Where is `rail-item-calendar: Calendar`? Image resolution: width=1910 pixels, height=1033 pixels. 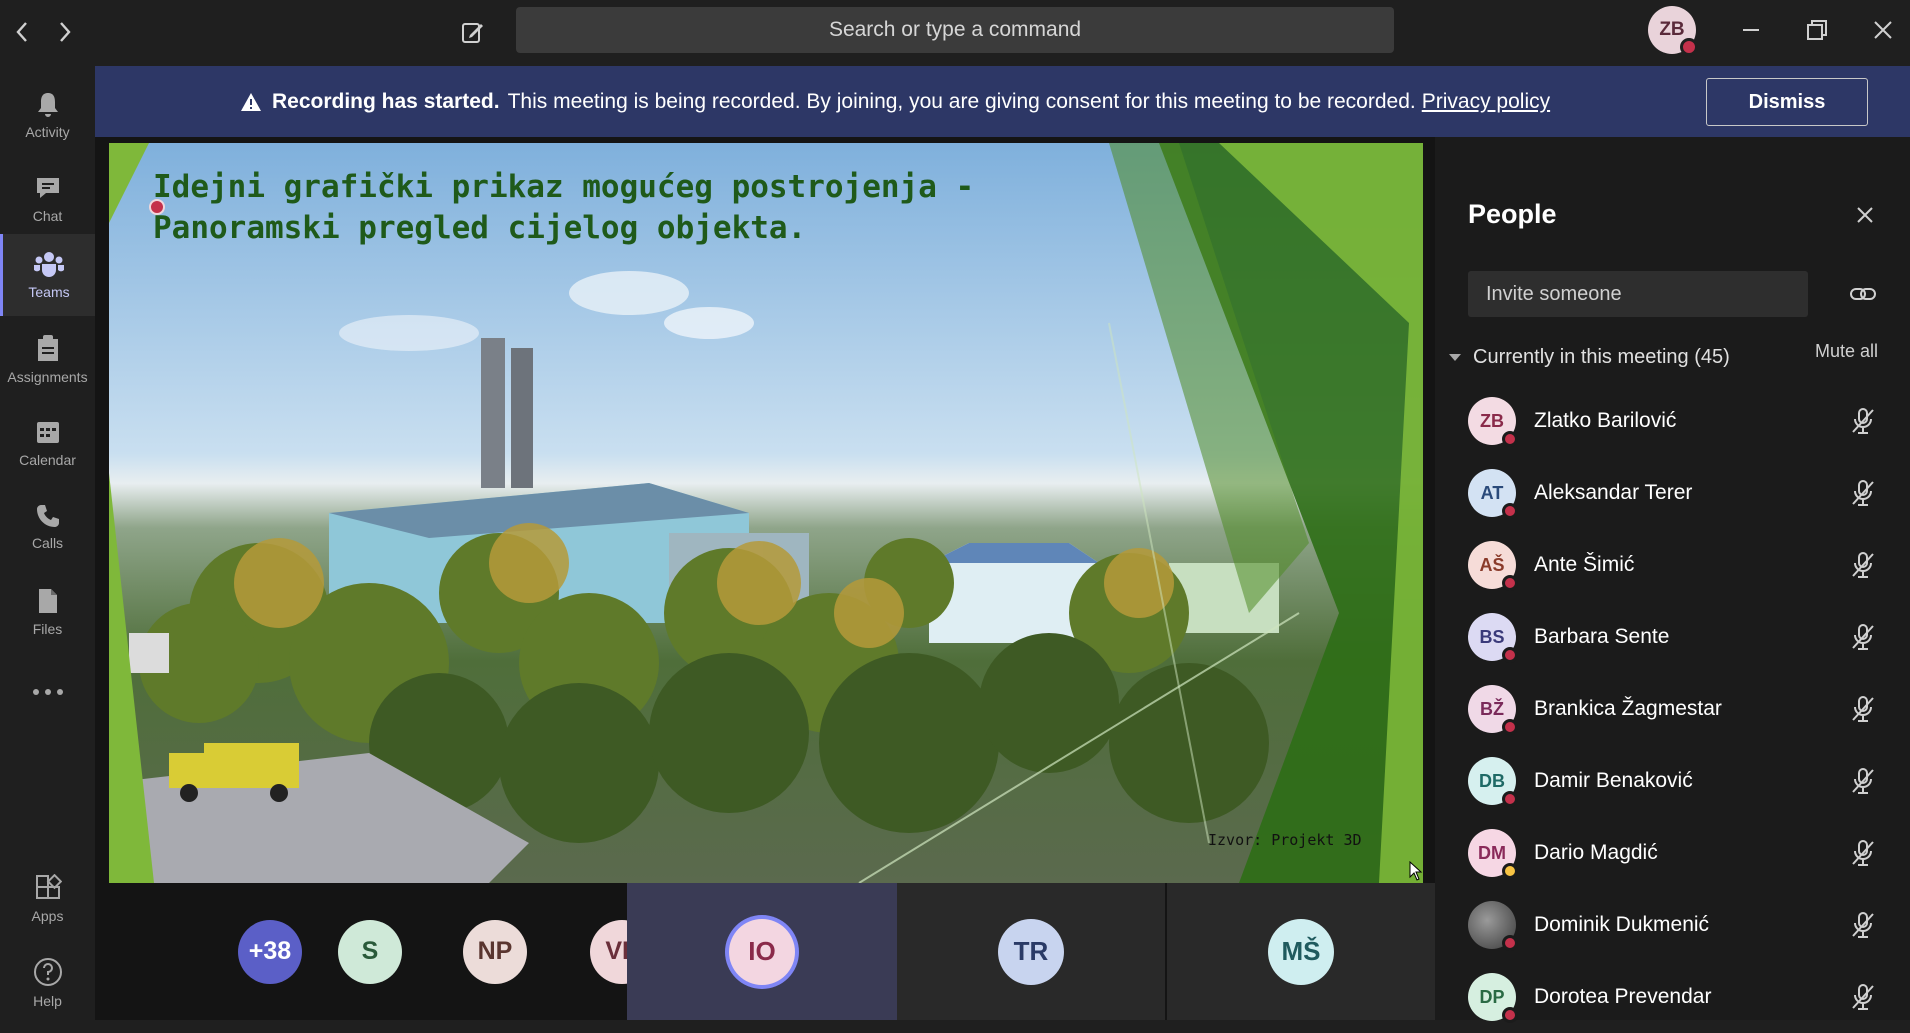
rail-item-calendar: Calendar is located at coordinates (47, 443).